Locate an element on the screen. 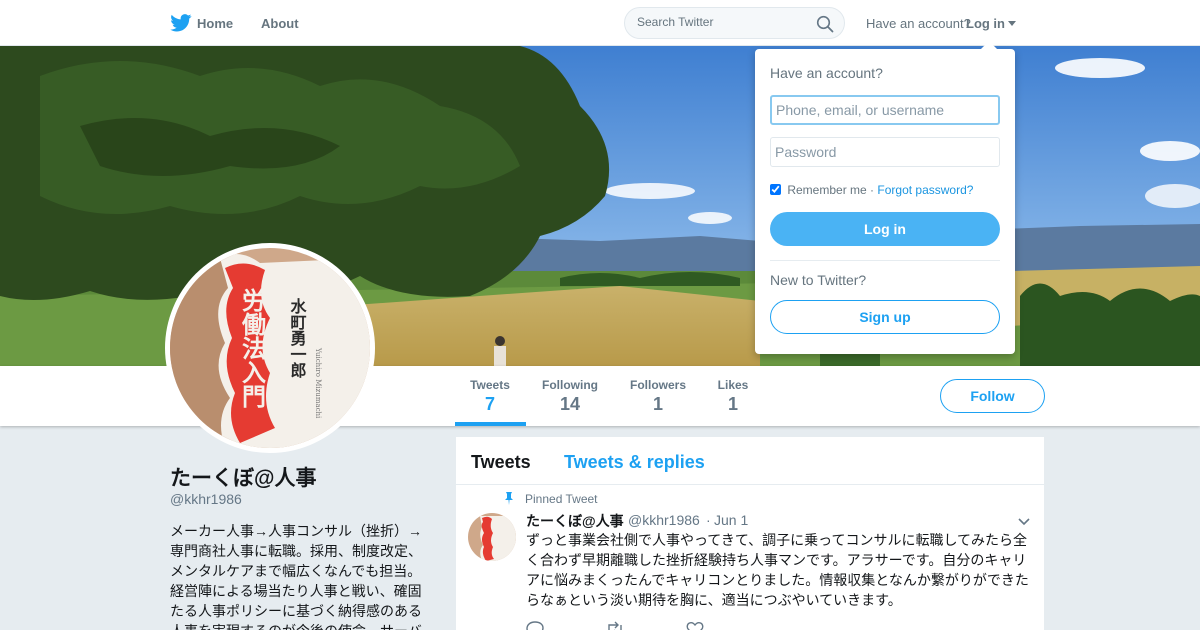 The width and height of the screenshot is (1200, 630). remember-me-row: Remember me · Forgot password? is located at coordinates (871, 190).